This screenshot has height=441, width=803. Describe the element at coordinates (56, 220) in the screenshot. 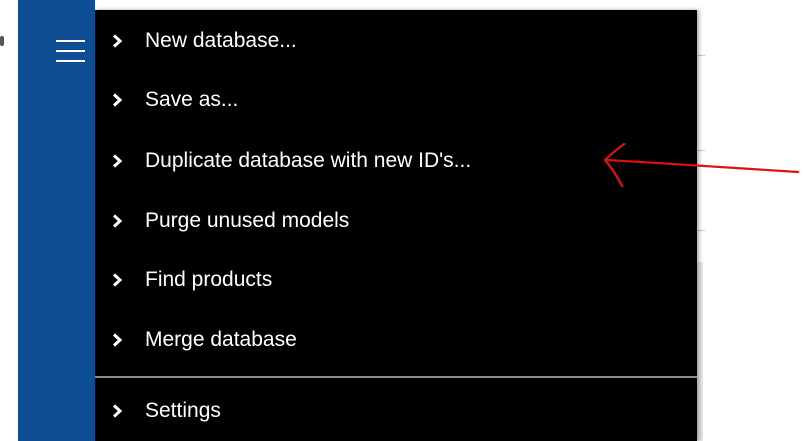

I see `nav-rail` at that location.